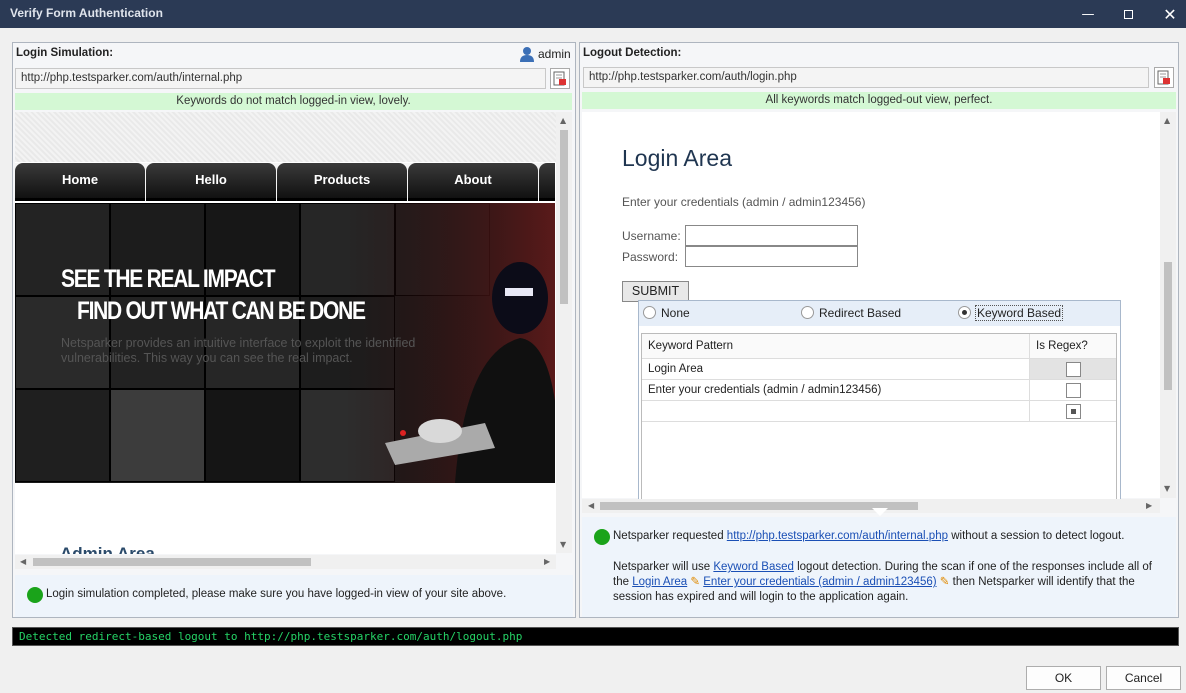  Describe the element at coordinates (655, 291) in the screenshot. I see `submit-button: SUBMIT` at that location.